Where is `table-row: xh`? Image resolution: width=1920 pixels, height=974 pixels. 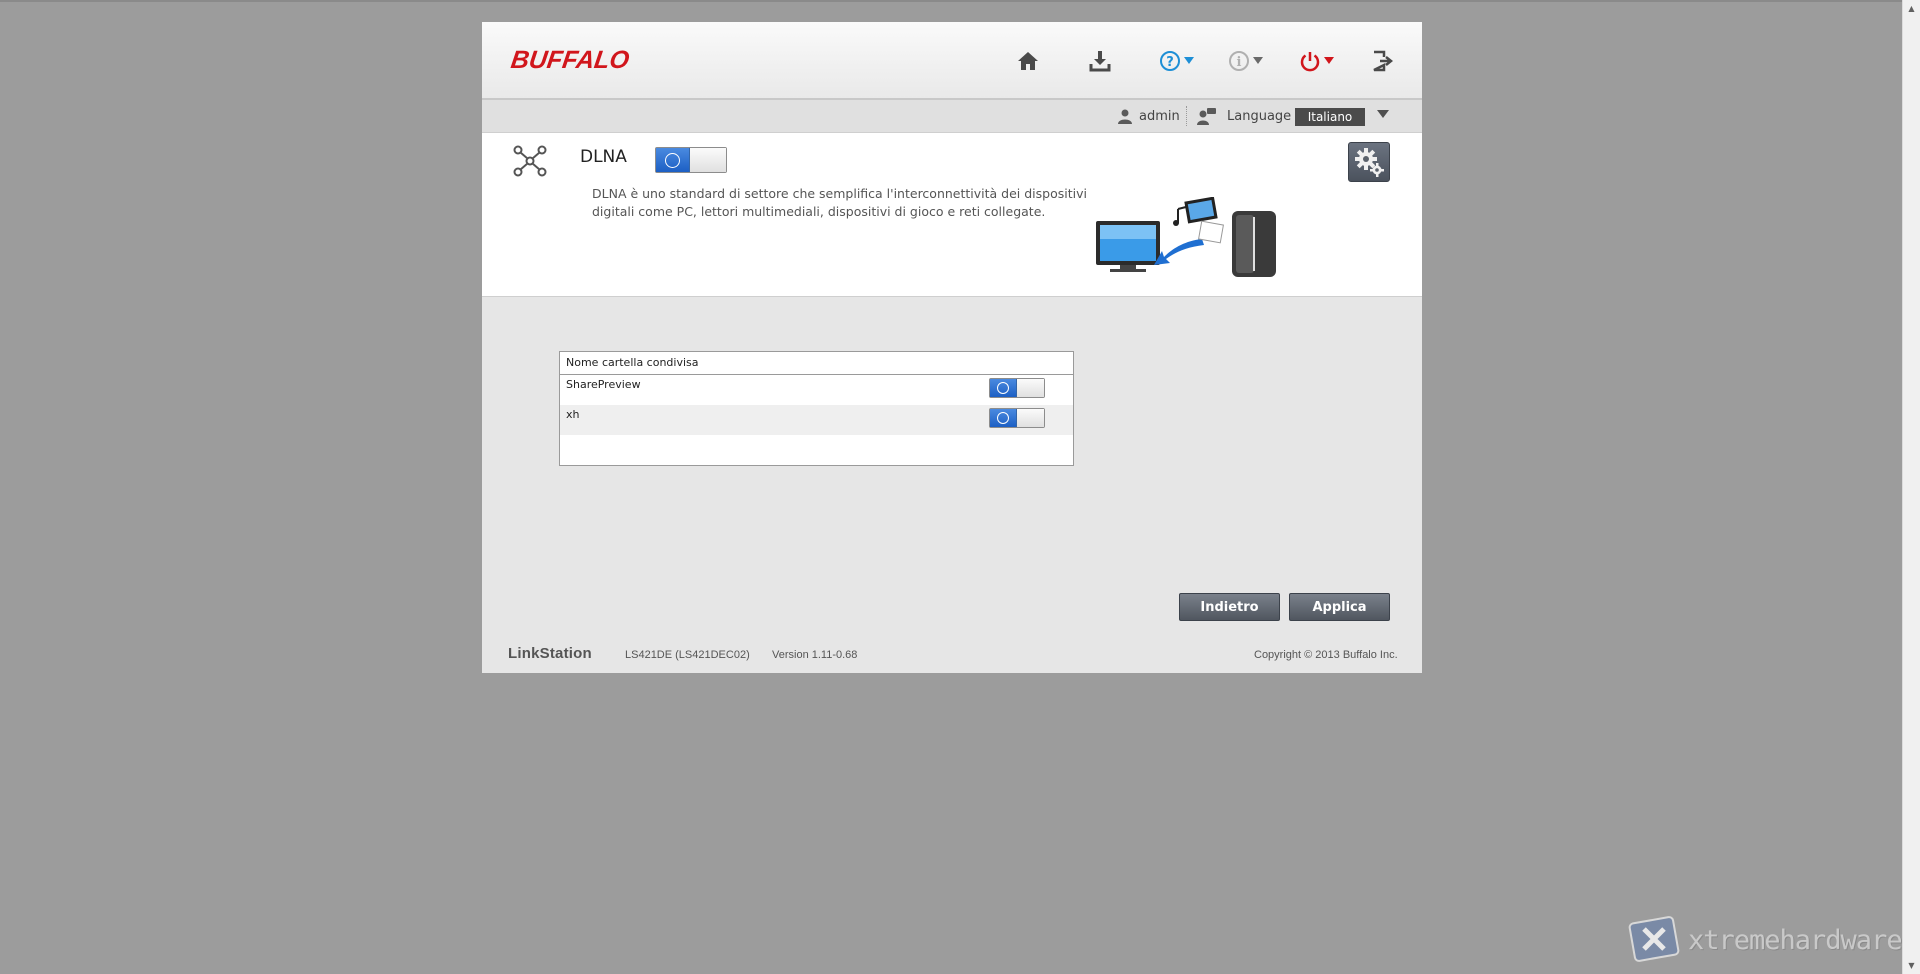 table-row: xh is located at coordinates (816, 420).